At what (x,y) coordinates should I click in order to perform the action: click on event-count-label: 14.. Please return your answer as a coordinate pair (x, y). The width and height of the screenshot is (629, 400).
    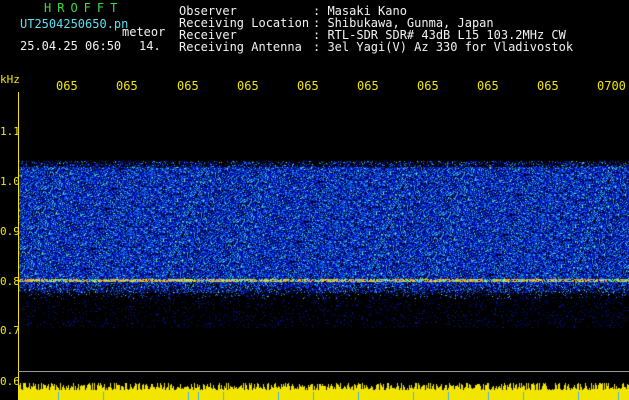
    Looking at the image, I should click on (150, 46).